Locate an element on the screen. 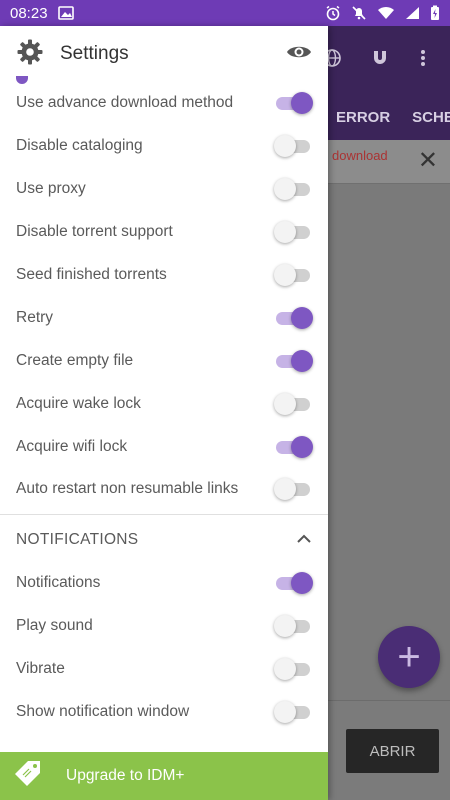  setting-label: Auto restart non resumable links is located at coordinates (127, 489).